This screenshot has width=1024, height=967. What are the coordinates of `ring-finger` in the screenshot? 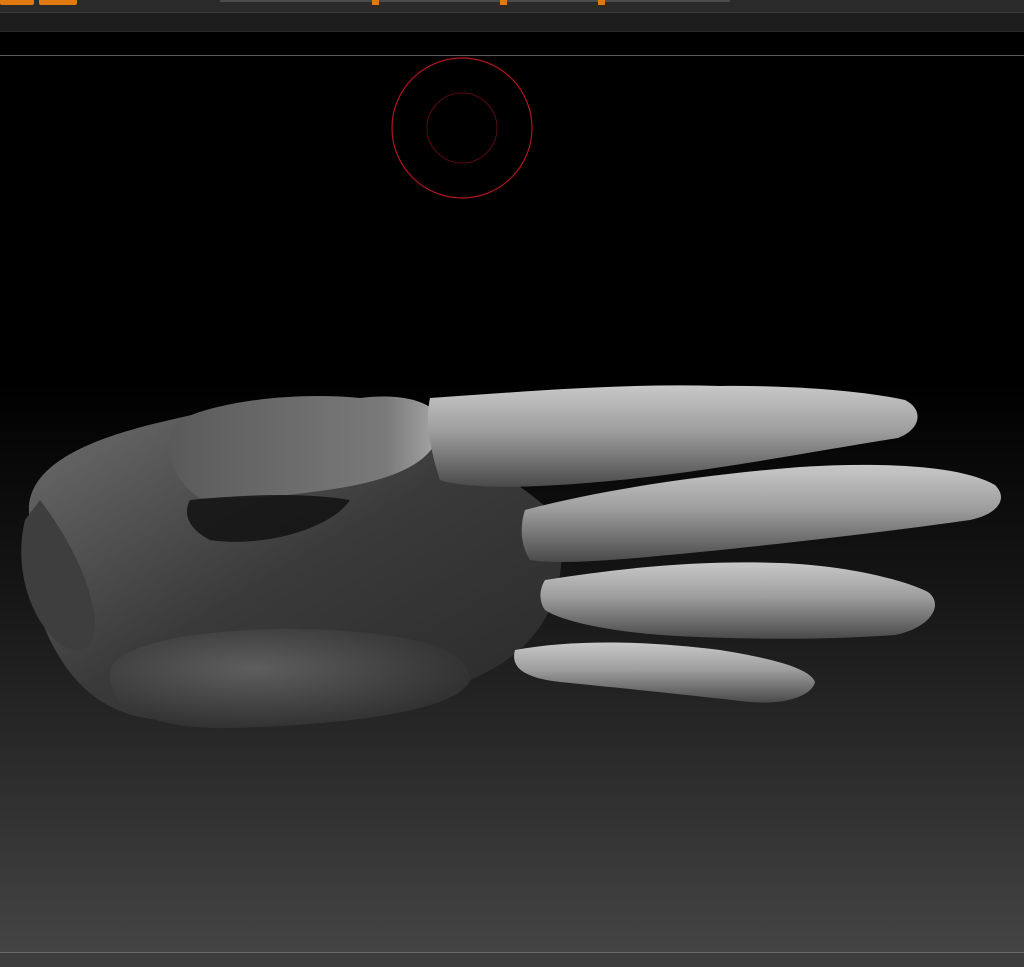 It's located at (738, 600).